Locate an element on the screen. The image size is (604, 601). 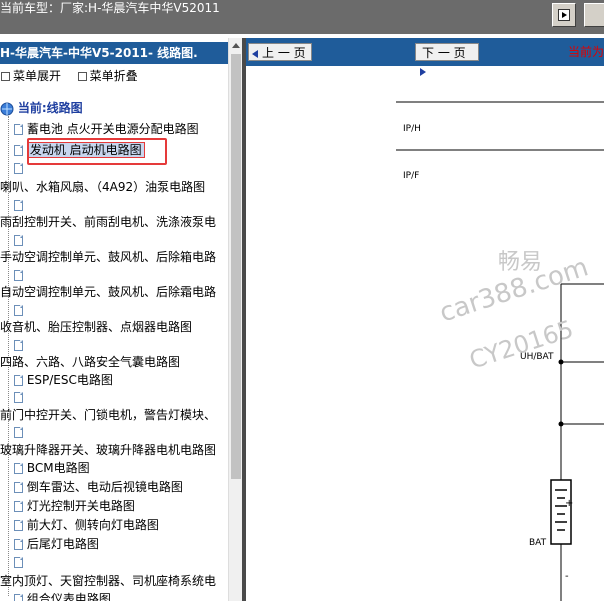
current-label: 当前:线路图 is located at coordinates (50, 108).